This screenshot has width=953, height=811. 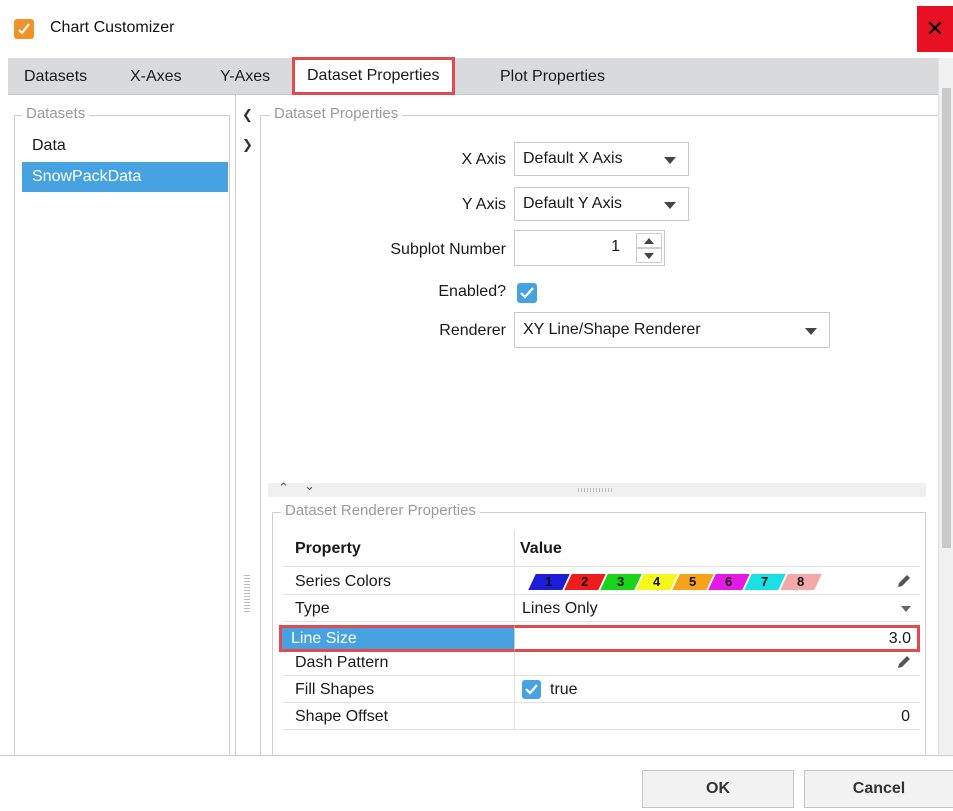 I want to click on fill-shapes-text: true, so click(x=564, y=689).